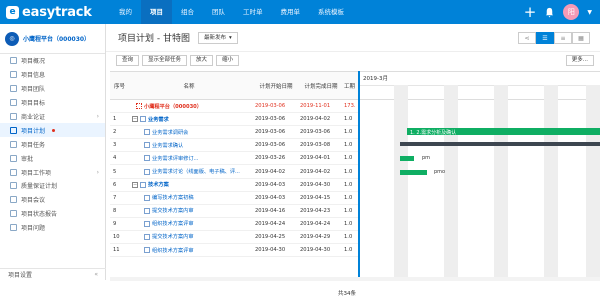 This screenshot has width=600, height=297. What do you see at coordinates (49, 12) in the screenshot?
I see `app-logo: e easytrack` at bounding box center [49, 12].